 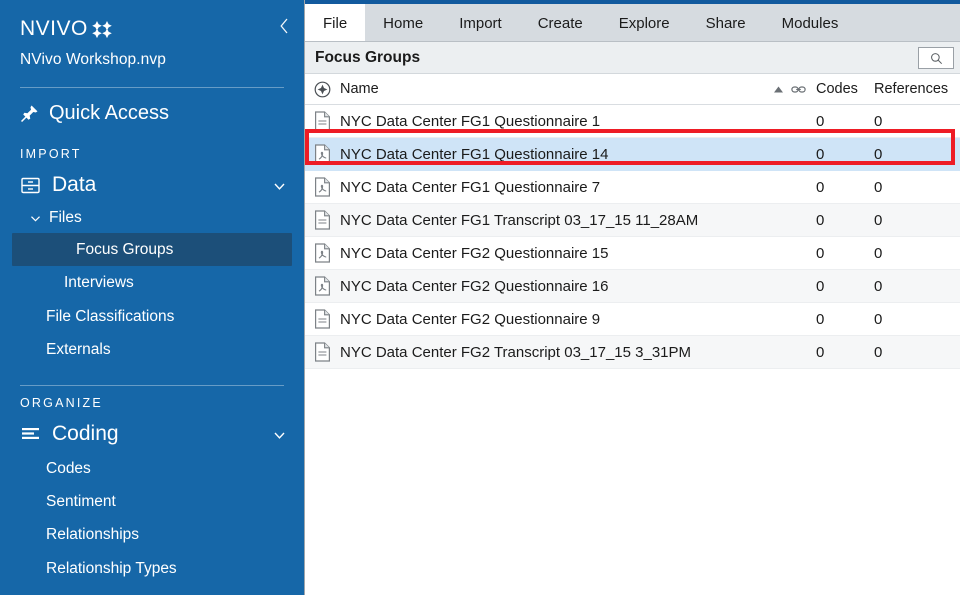 What do you see at coordinates (29, 114) in the screenshot?
I see `pin-icon` at bounding box center [29, 114].